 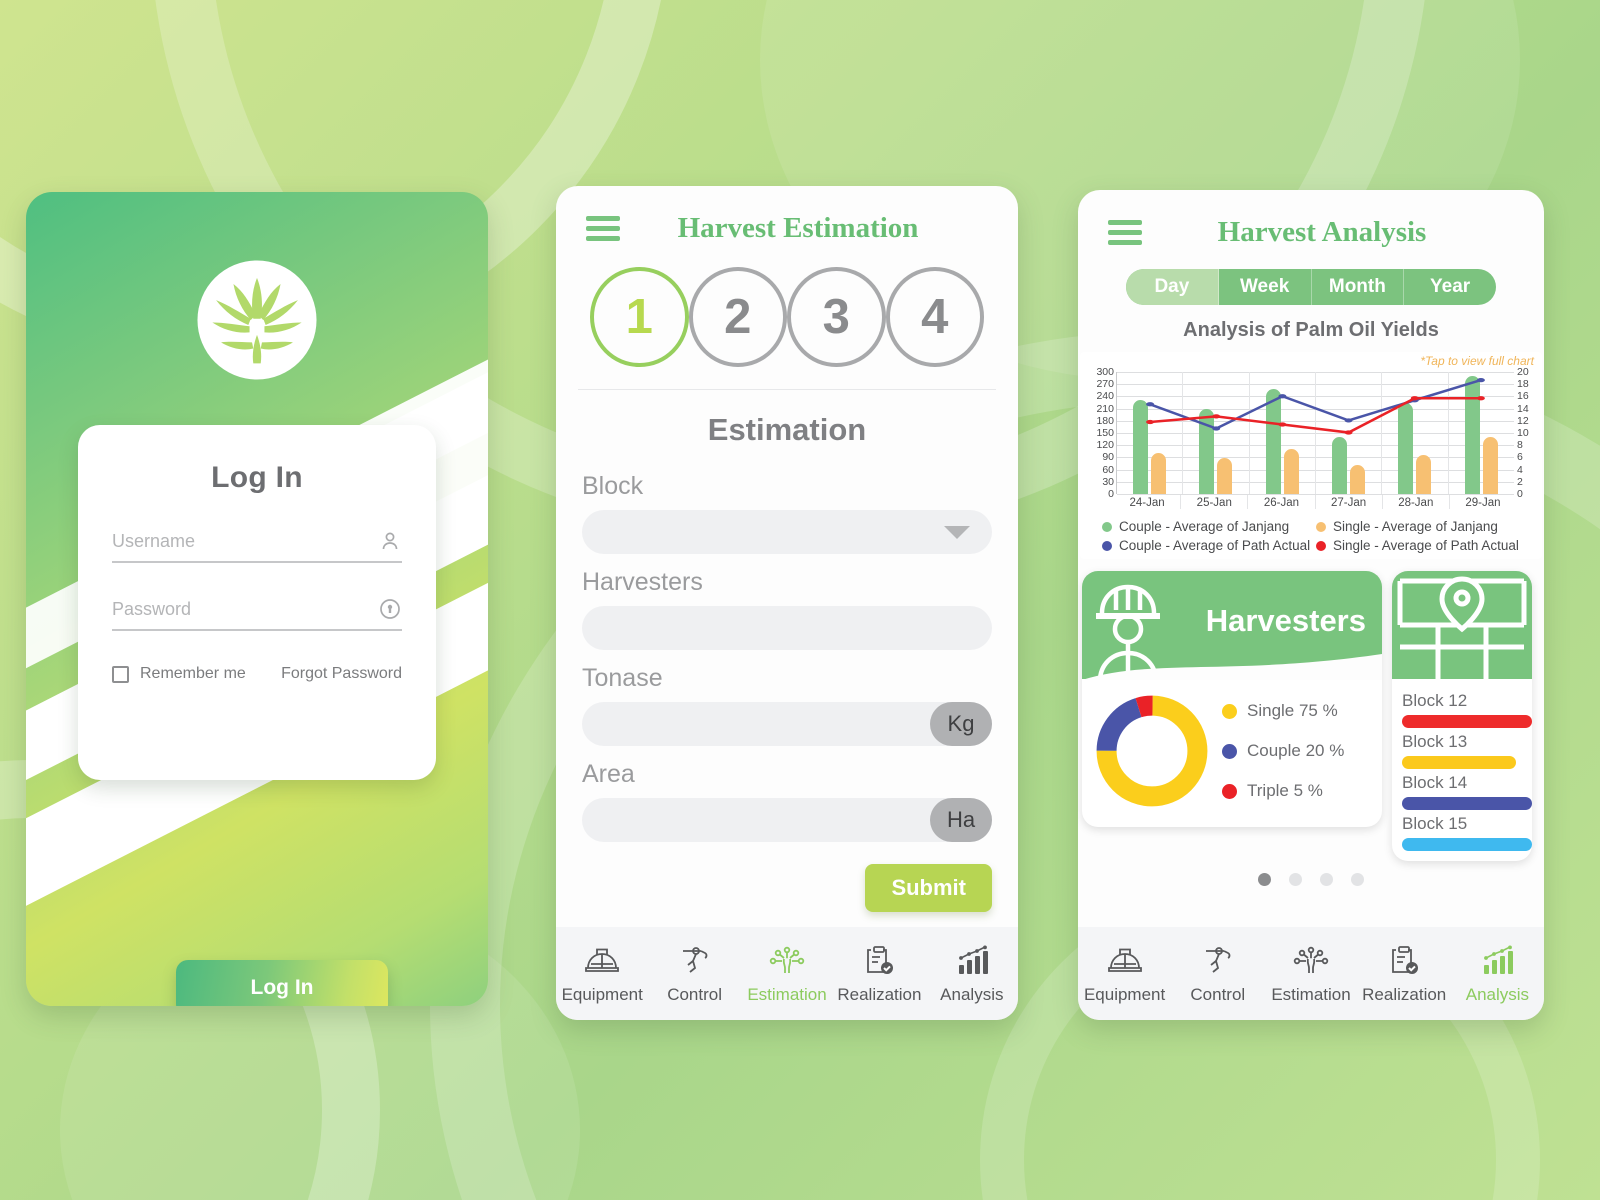 I want to click on chart-title: Analysis of Palm Oil Yields, so click(x=1311, y=330).